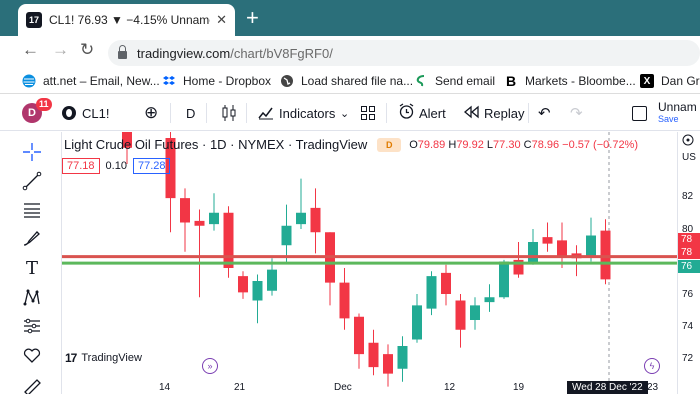 The width and height of the screenshot is (700, 394). What do you see at coordinates (404, 53) in the screenshot?
I see `url-input: tradingview.com /chart/bV8FgRF0/` at bounding box center [404, 53].